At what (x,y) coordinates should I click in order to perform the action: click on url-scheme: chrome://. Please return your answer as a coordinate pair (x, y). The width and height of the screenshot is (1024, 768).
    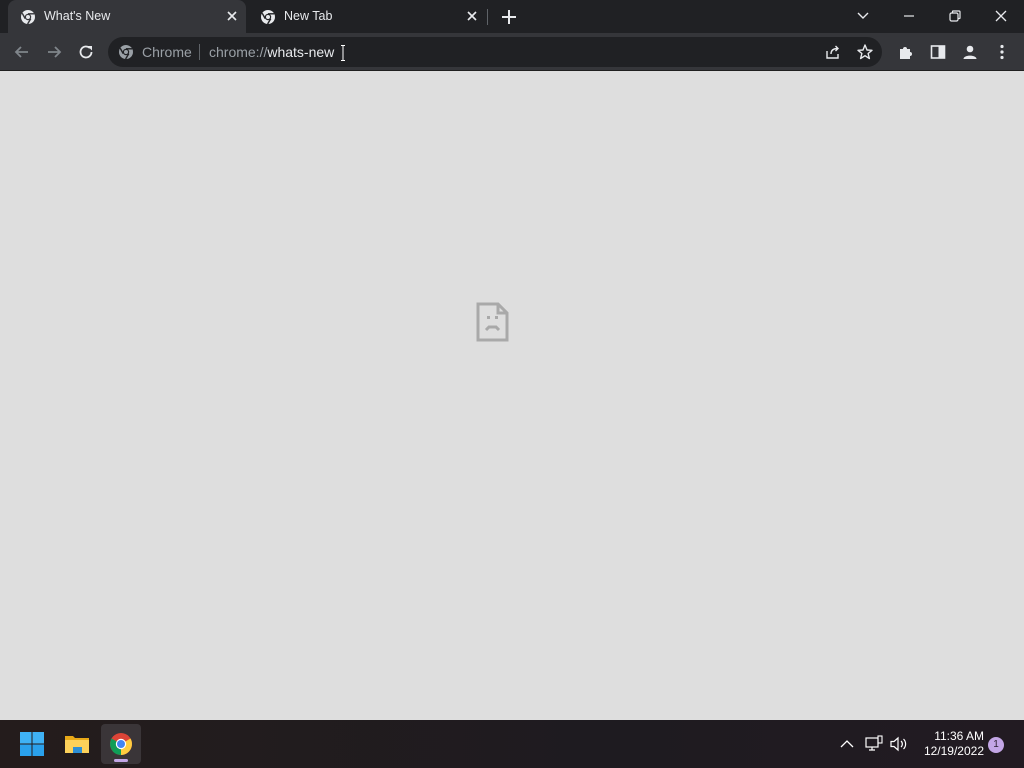
    Looking at the image, I should click on (238, 52).